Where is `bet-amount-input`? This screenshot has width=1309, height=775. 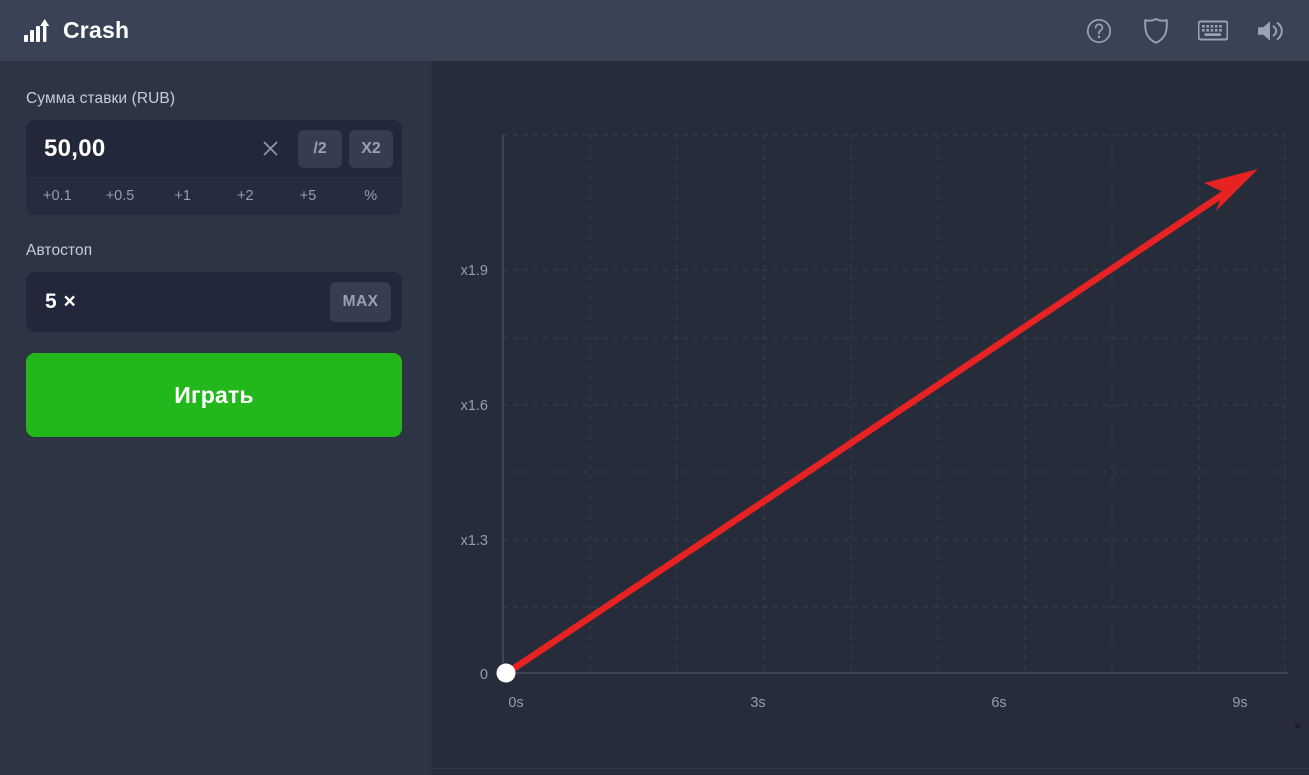
bet-amount-input is located at coordinates (149, 148).